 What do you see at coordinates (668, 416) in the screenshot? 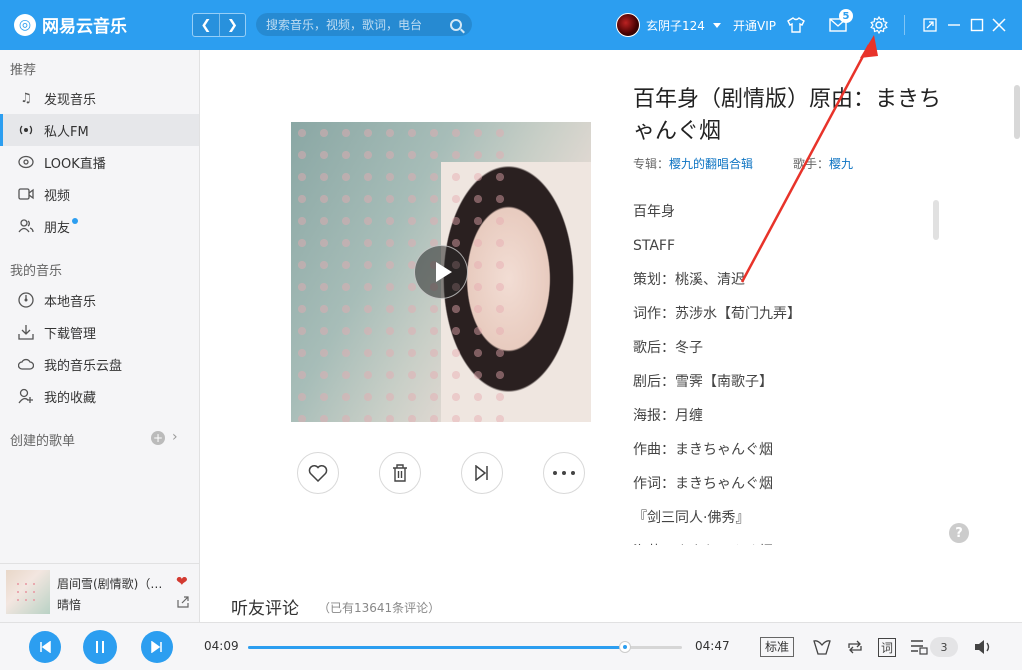
I see `lyric-line: 海报：月缠` at bounding box center [668, 416].